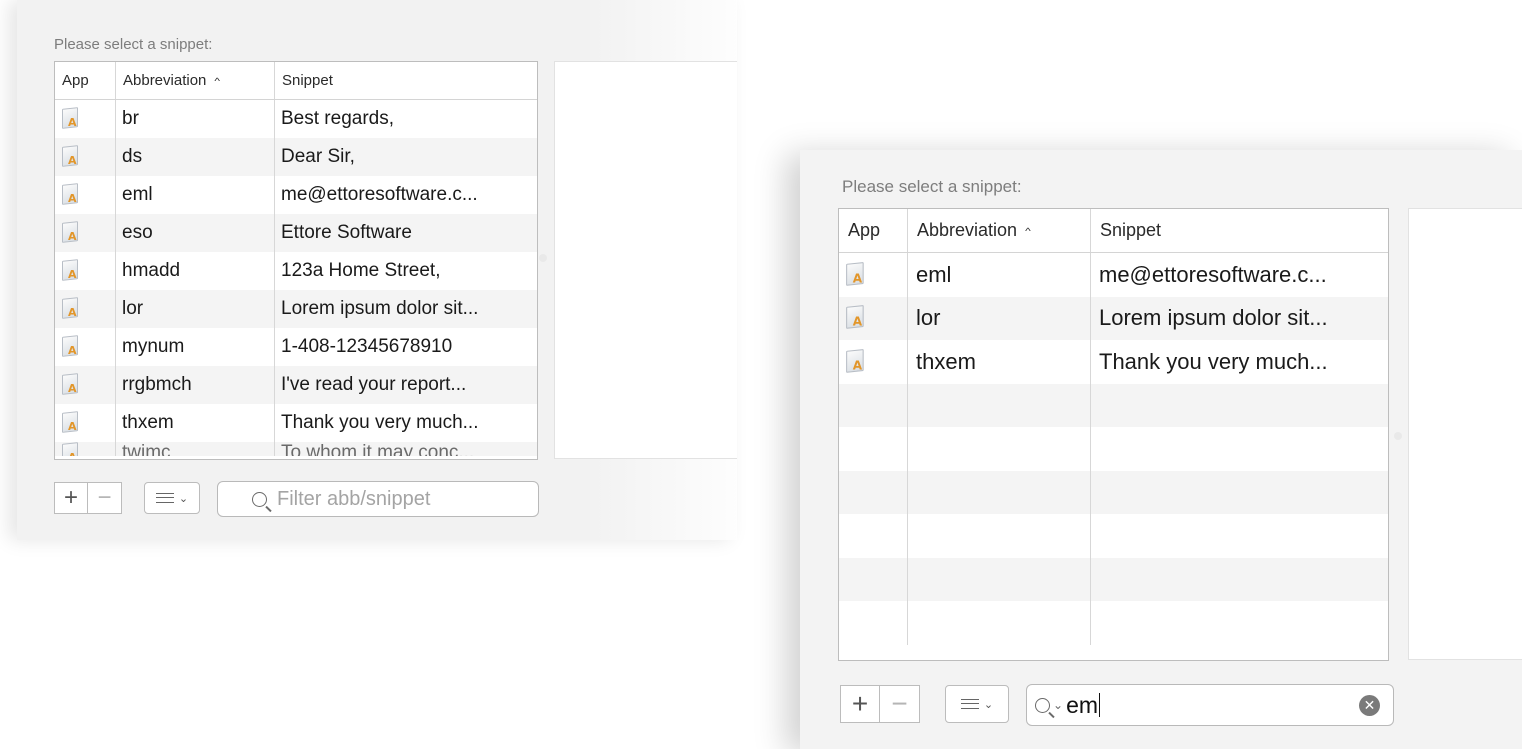 Image resolution: width=1522 pixels, height=749 pixels. I want to click on table-row: Ads Dear Sir,, so click(296, 157).